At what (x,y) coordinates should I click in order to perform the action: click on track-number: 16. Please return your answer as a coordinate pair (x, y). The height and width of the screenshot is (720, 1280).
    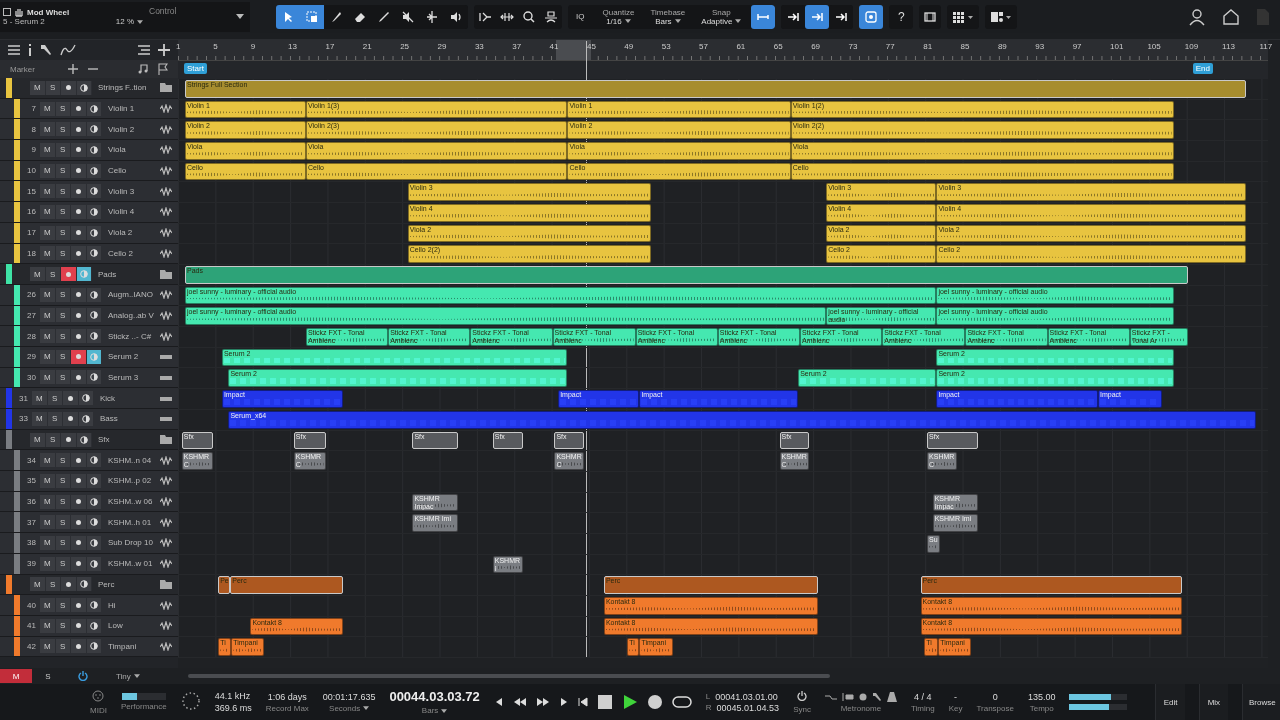
    Looking at the image, I should click on (31, 212).